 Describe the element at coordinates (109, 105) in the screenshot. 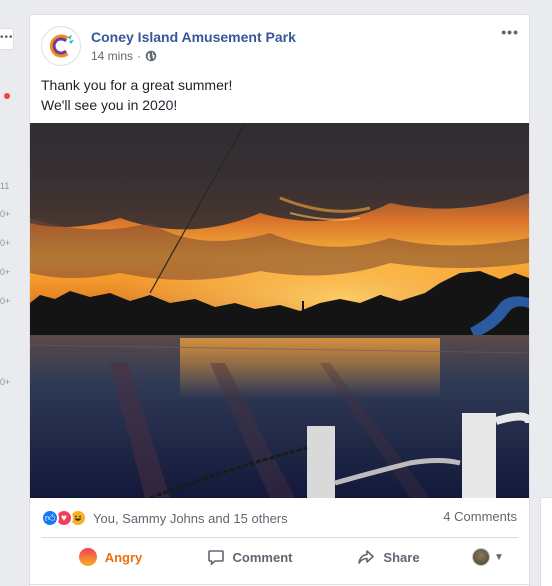

I see `post-text-line: We'll see you in 2020!` at that location.